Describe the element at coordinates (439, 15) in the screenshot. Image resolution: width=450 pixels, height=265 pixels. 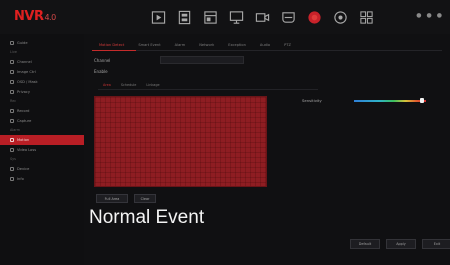
I see `power-icon: ●` at that location.